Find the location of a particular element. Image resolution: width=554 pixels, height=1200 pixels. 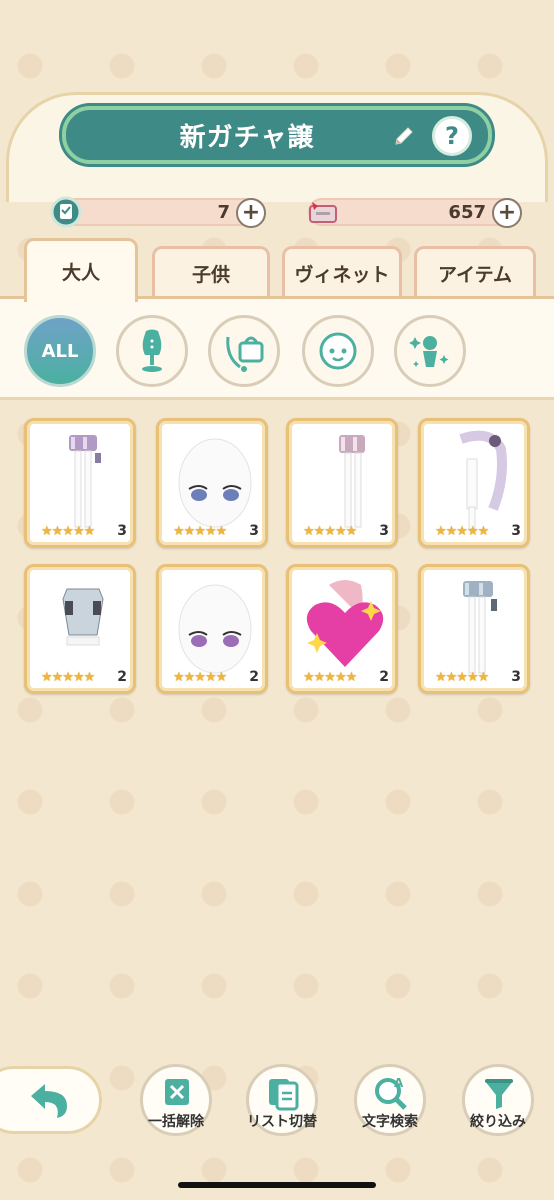

list-switch-icon is located at coordinates (284, 1095).